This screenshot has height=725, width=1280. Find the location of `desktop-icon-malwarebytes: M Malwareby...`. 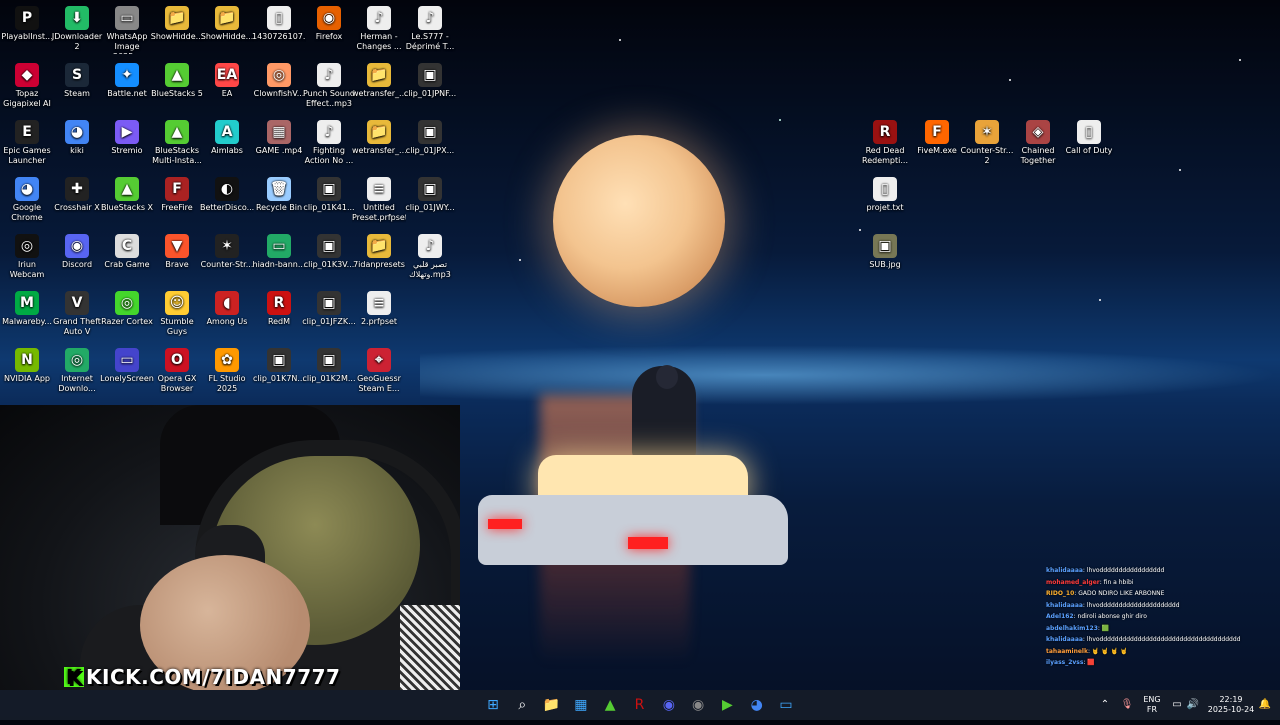

desktop-icon-malwarebytes: M Malwareby... is located at coordinates (27, 309).